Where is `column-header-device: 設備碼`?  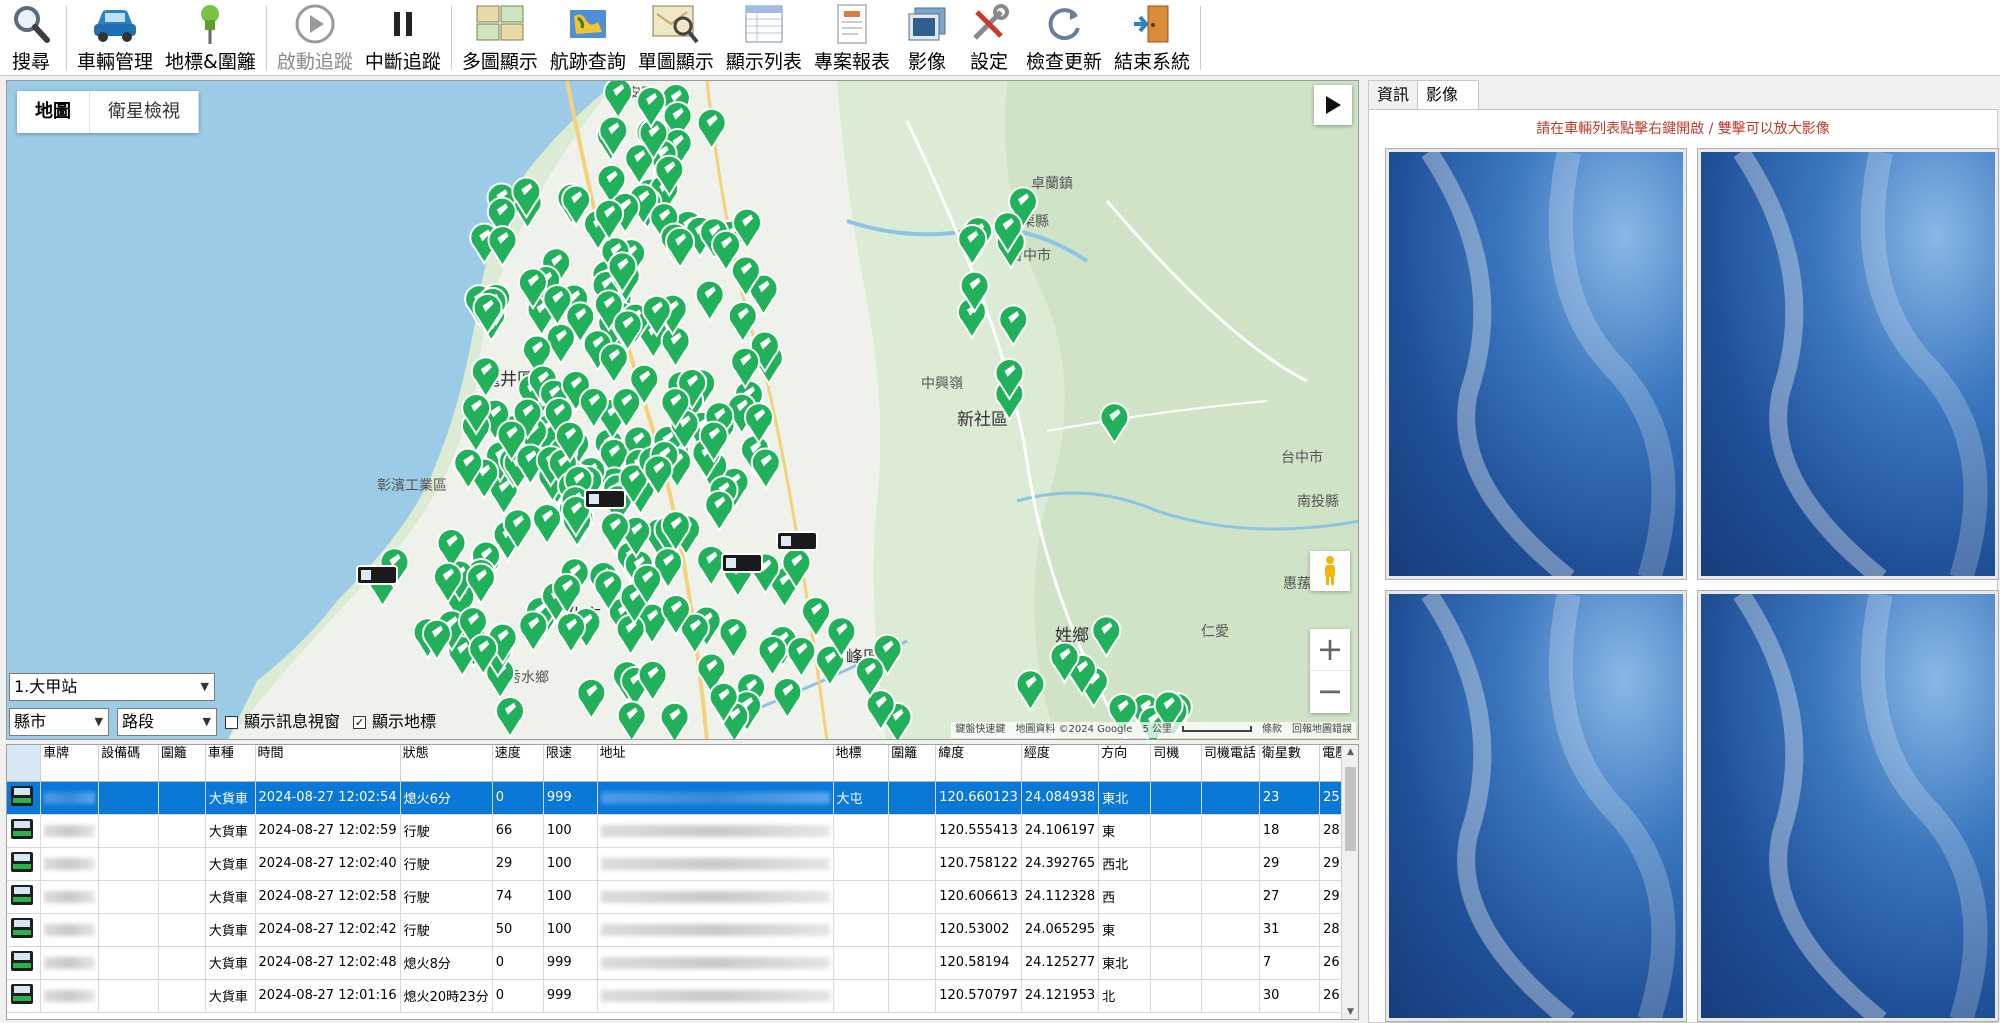 column-header-device: 設備碼 is located at coordinates (128, 763).